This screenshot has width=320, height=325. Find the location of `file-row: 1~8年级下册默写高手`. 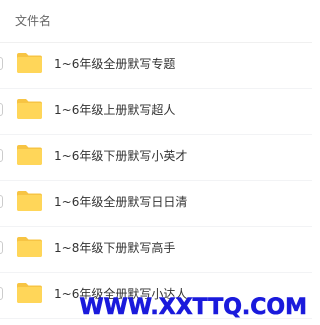

file-row: 1~8年级下册默写高手 is located at coordinates (156, 250).